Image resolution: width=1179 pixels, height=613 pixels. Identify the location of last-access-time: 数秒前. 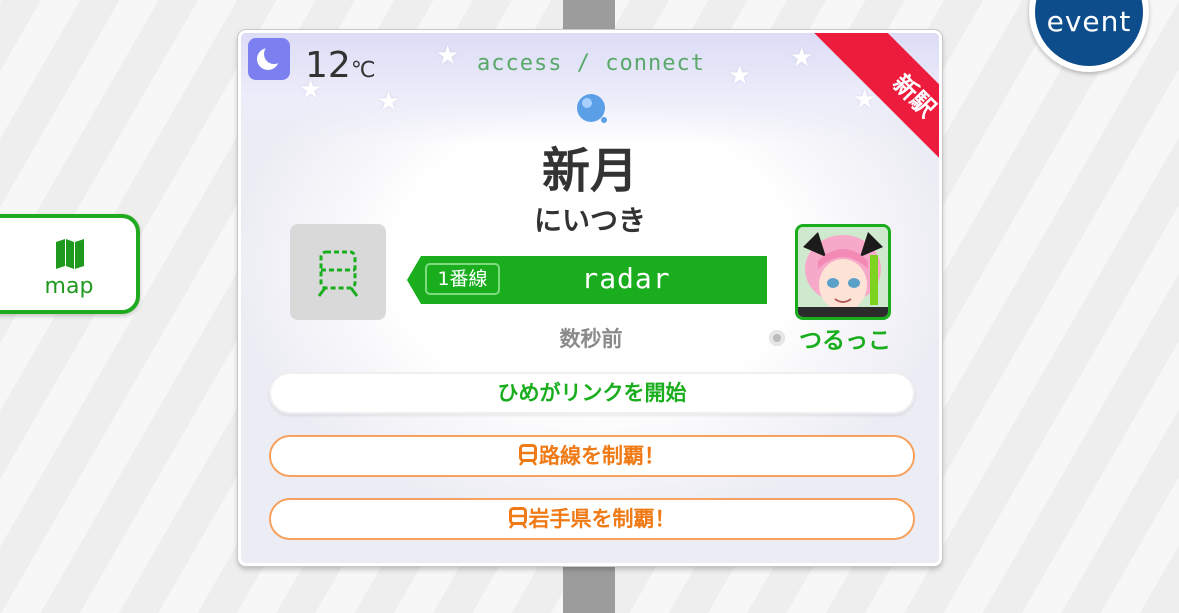
(591, 339).